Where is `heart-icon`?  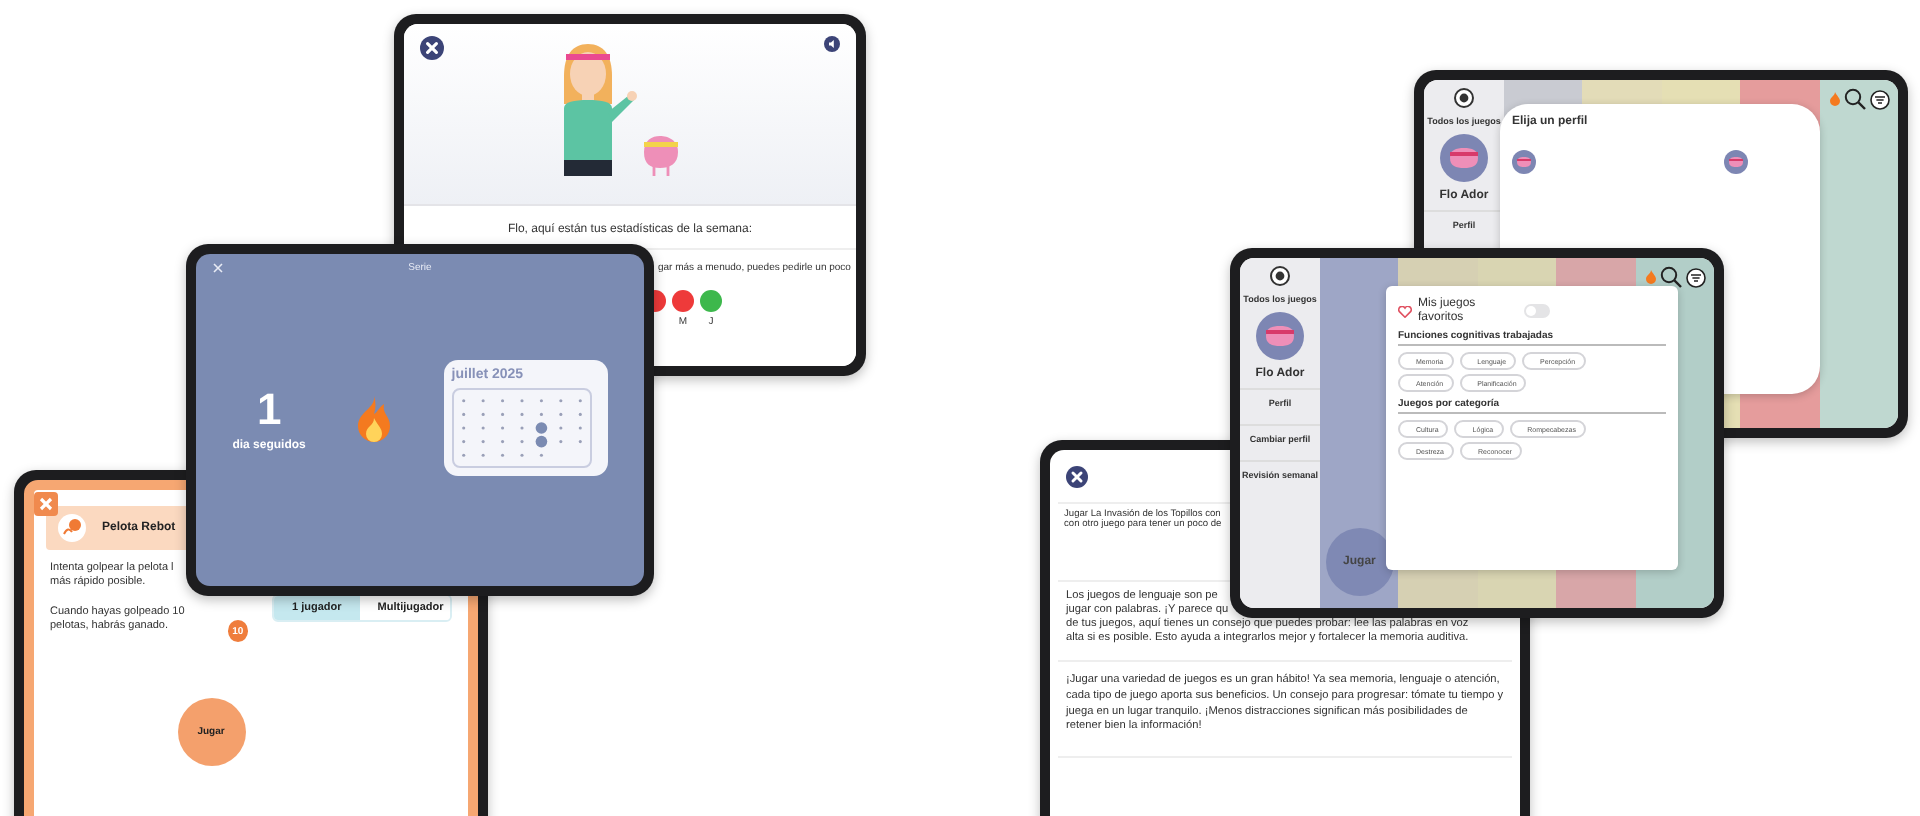
heart-icon is located at coordinates (1405, 311).